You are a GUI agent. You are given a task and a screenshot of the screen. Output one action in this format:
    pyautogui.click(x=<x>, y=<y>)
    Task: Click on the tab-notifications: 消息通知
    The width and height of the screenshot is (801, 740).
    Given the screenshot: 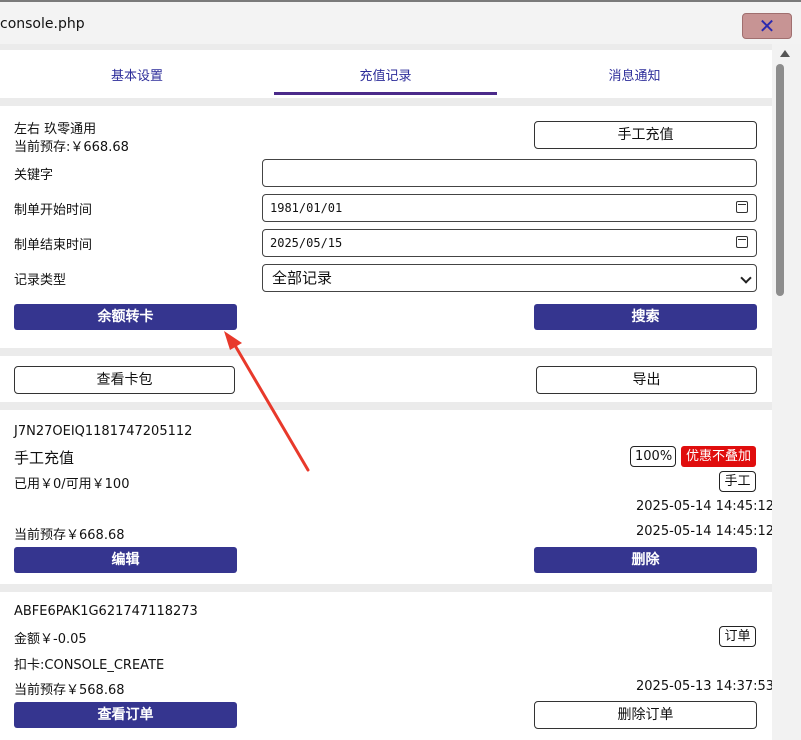 What is the action you would take?
    pyautogui.click(x=634, y=75)
    